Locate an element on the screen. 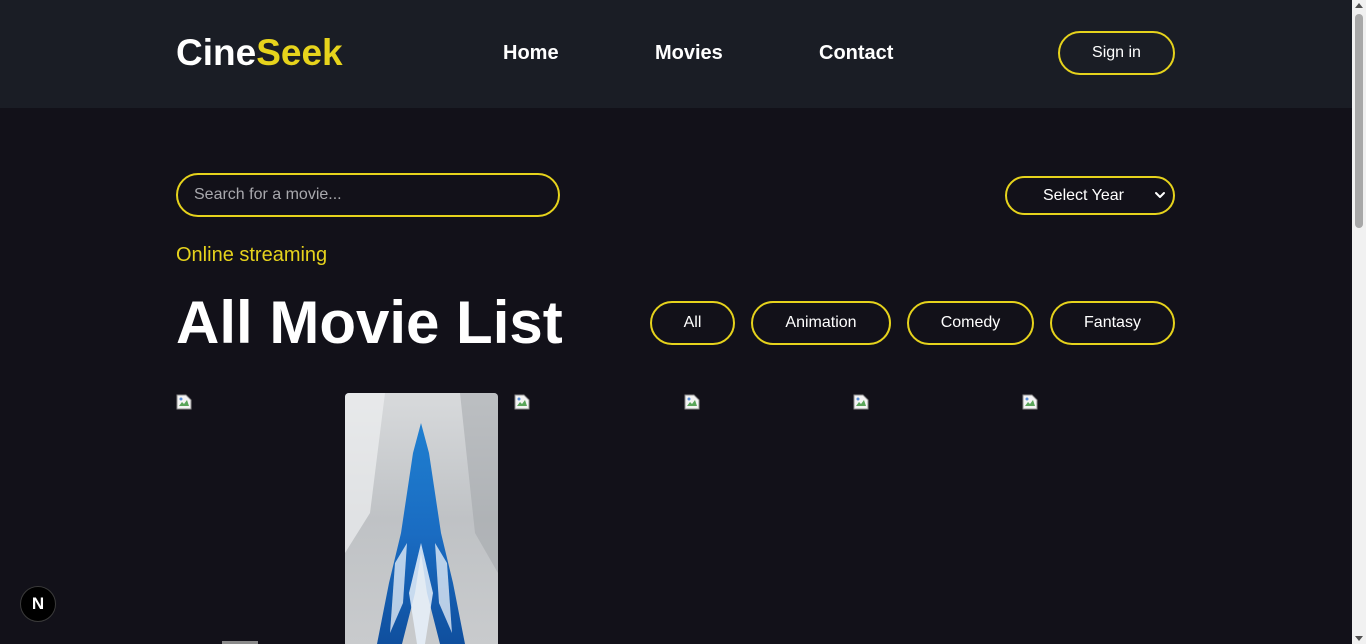  genre-chip-animation: Animation is located at coordinates (821, 323).